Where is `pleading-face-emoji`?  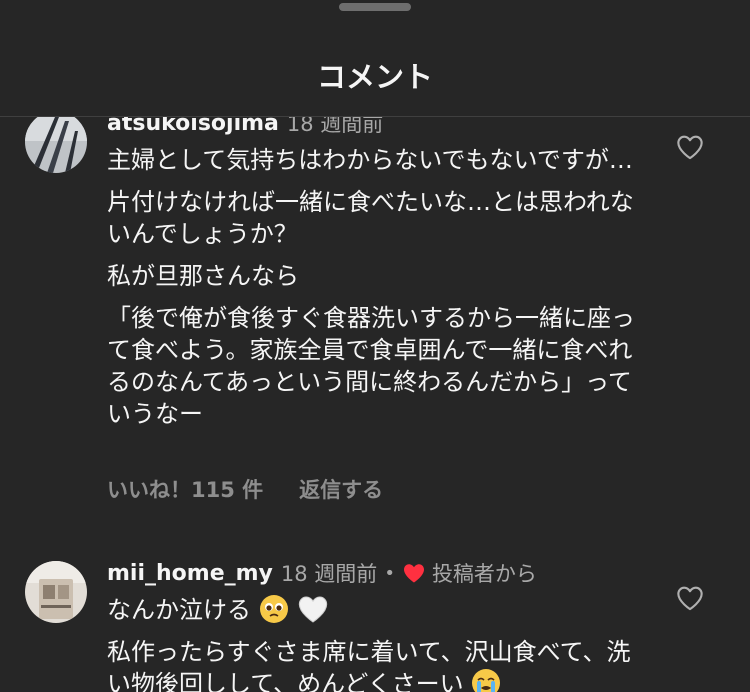 pleading-face-emoji is located at coordinates (273, 609).